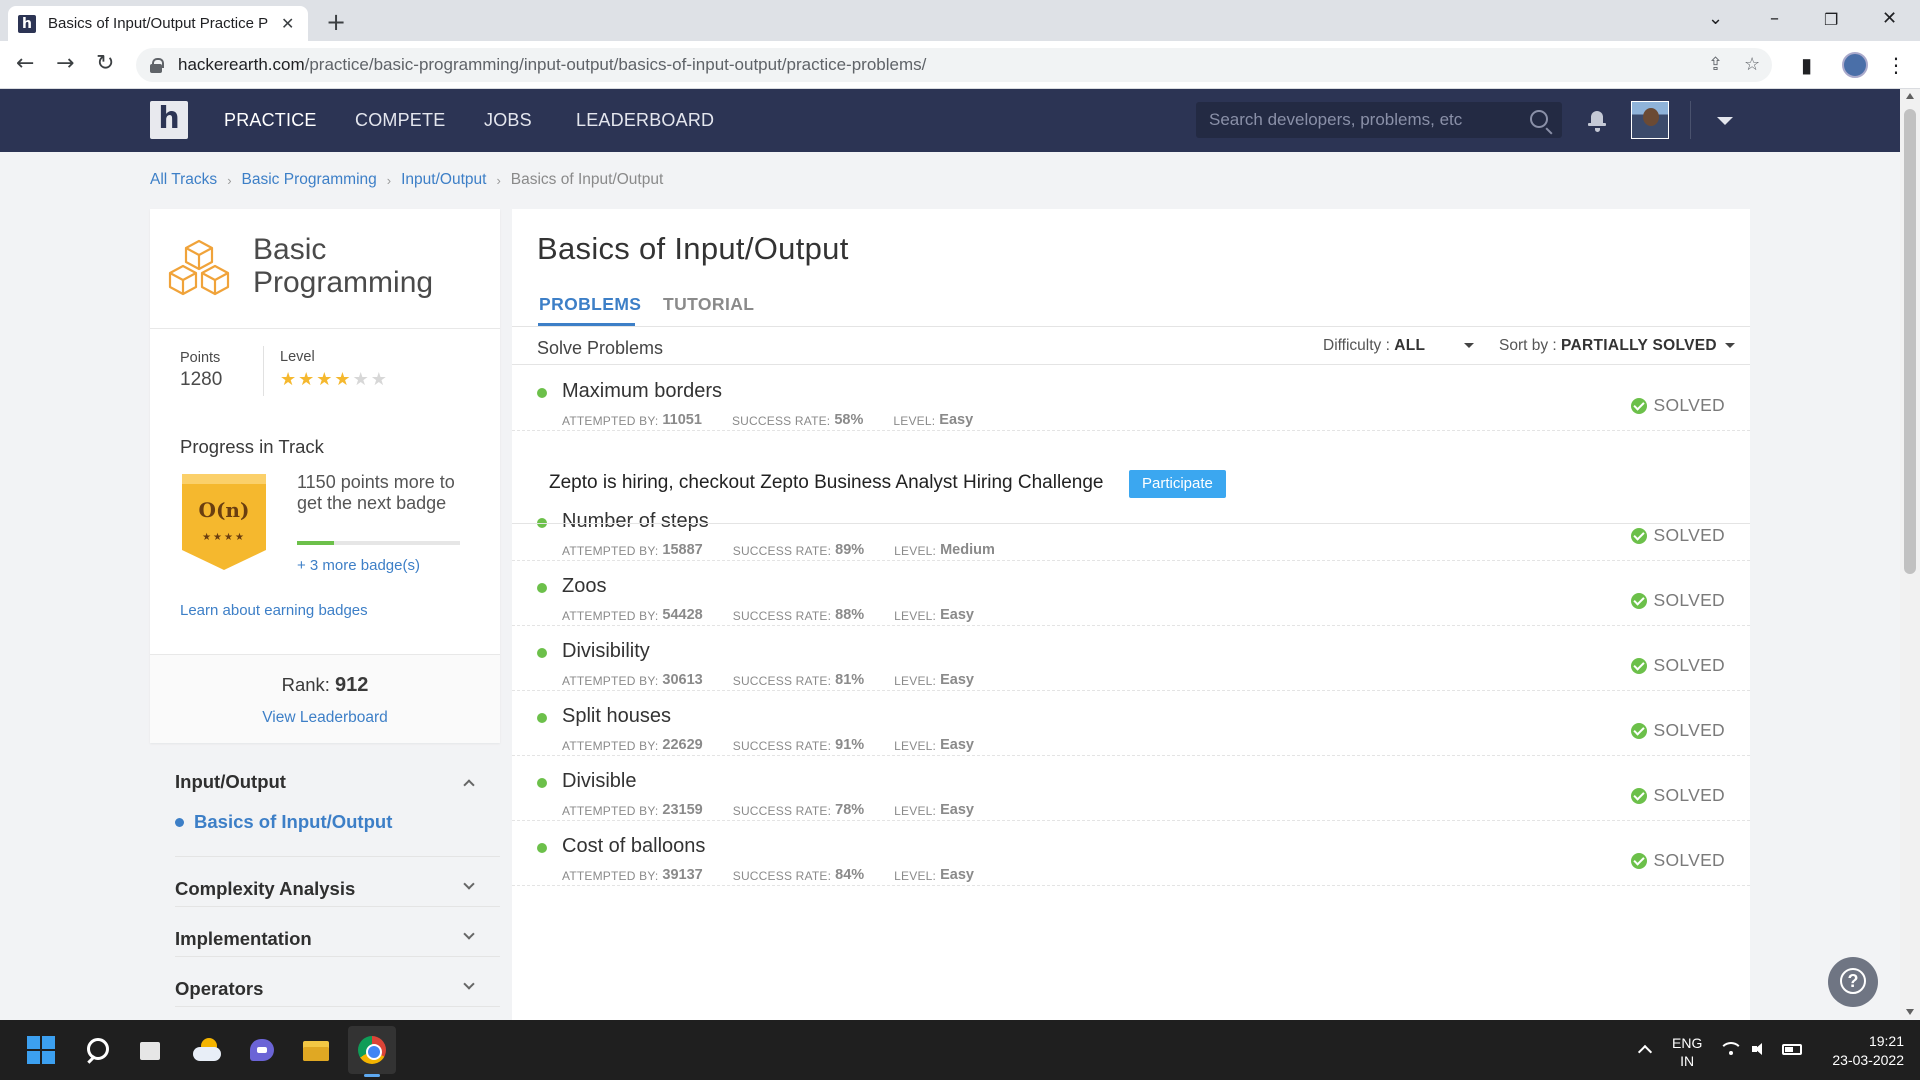 The height and width of the screenshot is (1080, 1920). What do you see at coordinates (152, 1050) in the screenshot?
I see `task-view-icon` at bounding box center [152, 1050].